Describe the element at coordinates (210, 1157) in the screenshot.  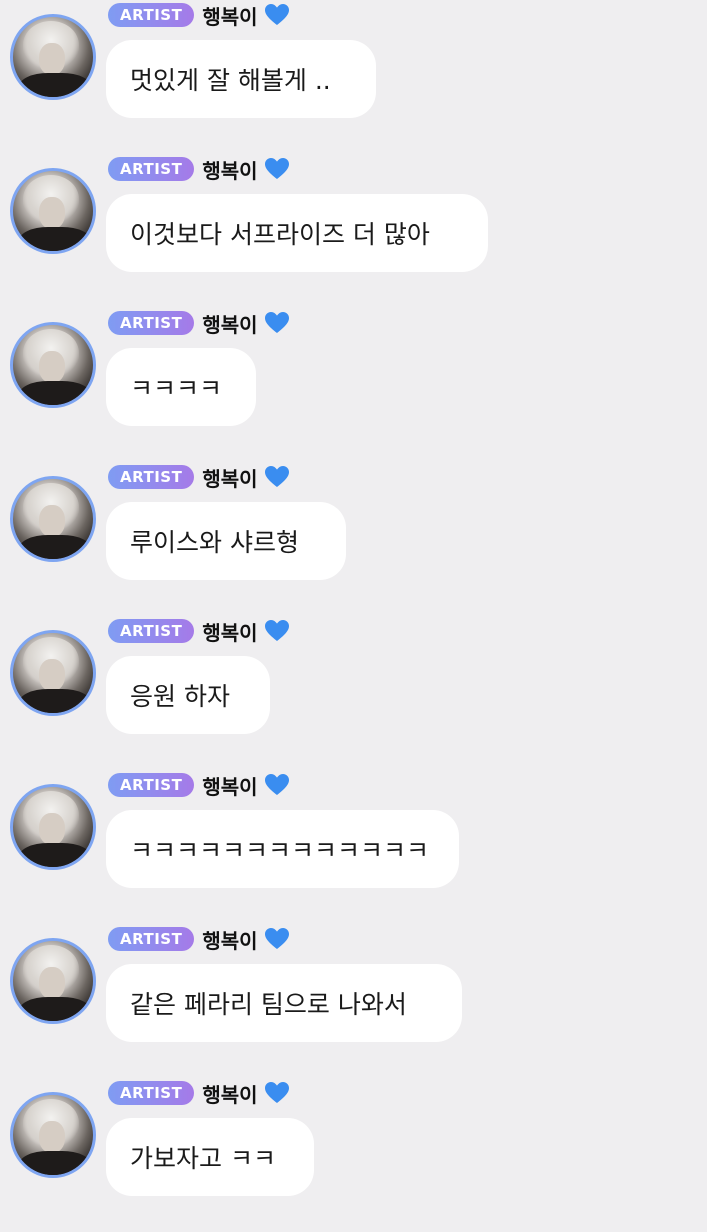
I see `message-bubble: 가보자고 ㅋㅋ` at that location.